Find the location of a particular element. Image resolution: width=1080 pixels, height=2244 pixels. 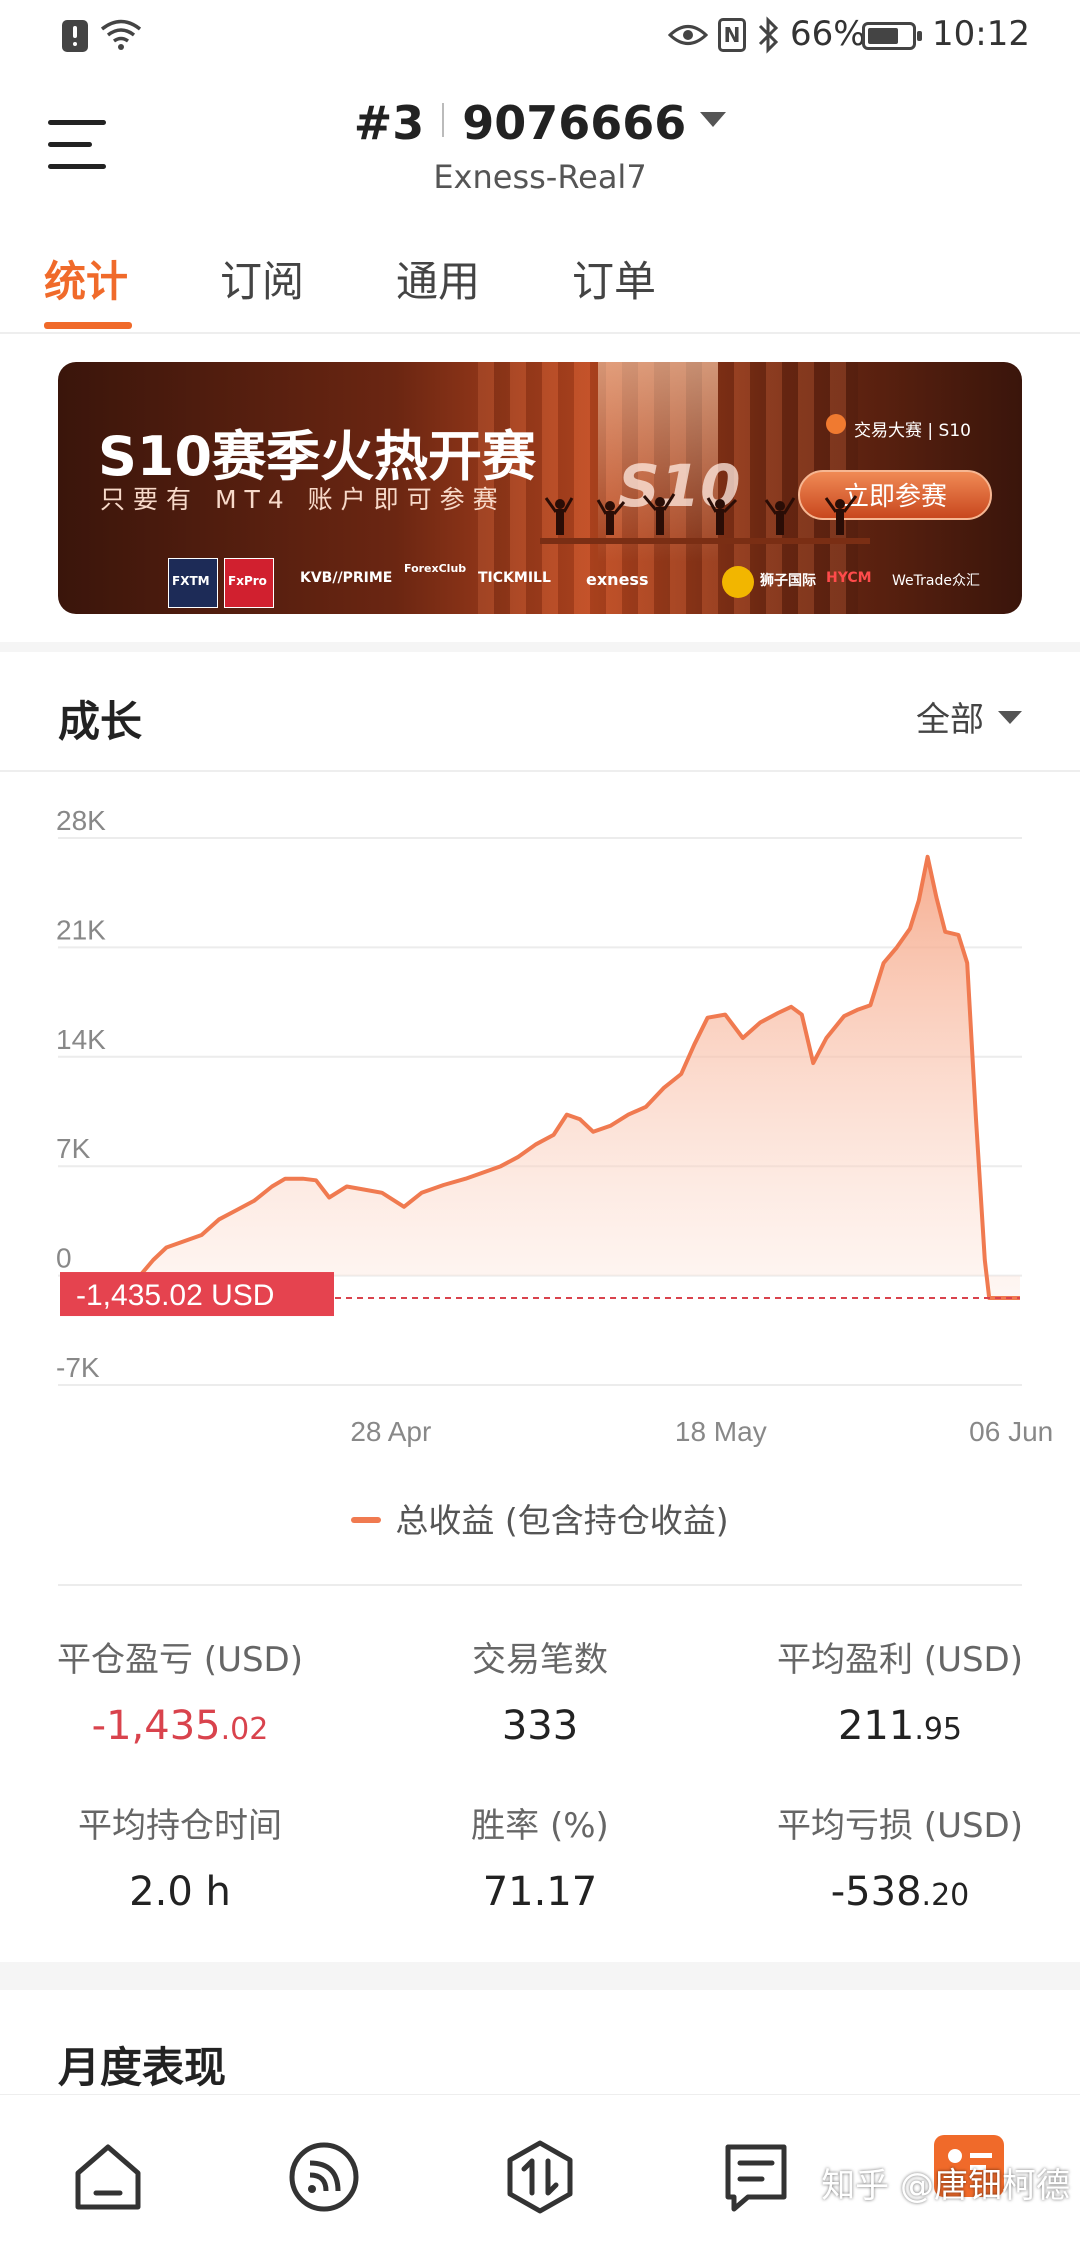

current-value-label: -1,435.02 USD is located at coordinates (175, 1295).